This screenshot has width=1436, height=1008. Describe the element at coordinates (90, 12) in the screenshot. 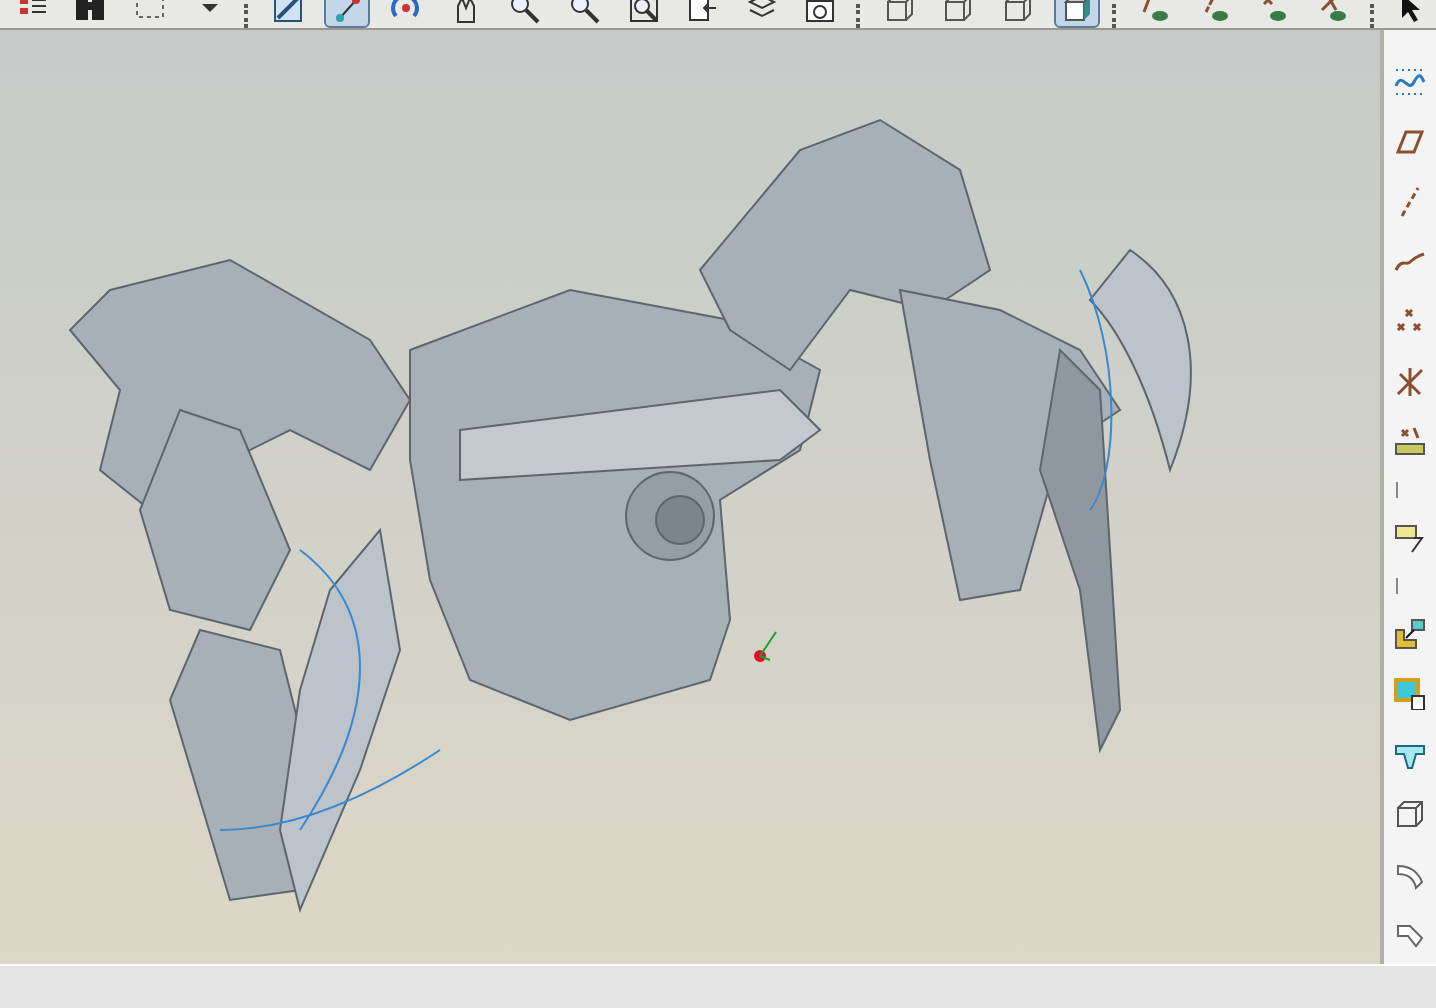

I see `binoculars-icon` at that location.